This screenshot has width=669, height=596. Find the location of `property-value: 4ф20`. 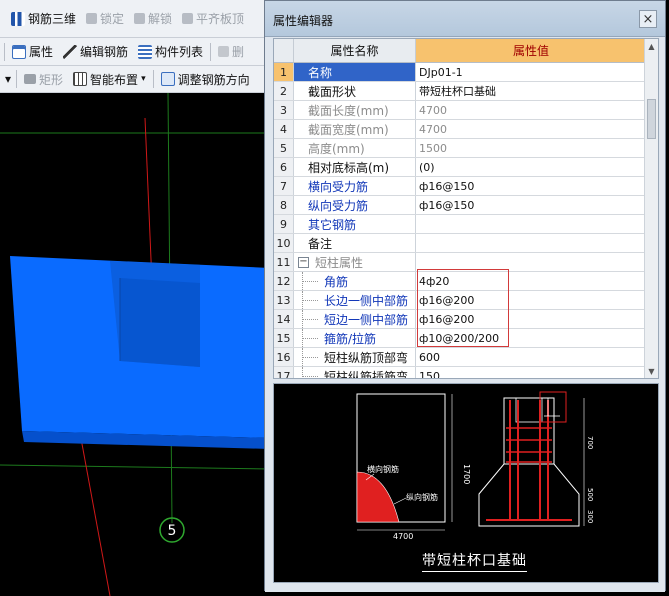

property-value: 4ф20 is located at coordinates (531, 281).